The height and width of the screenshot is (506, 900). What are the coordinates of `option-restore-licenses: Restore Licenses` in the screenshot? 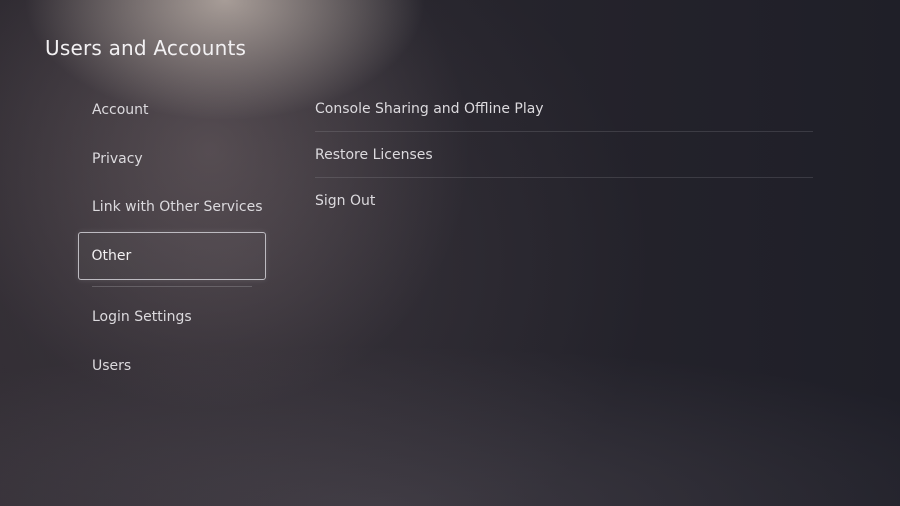 It's located at (564, 155).